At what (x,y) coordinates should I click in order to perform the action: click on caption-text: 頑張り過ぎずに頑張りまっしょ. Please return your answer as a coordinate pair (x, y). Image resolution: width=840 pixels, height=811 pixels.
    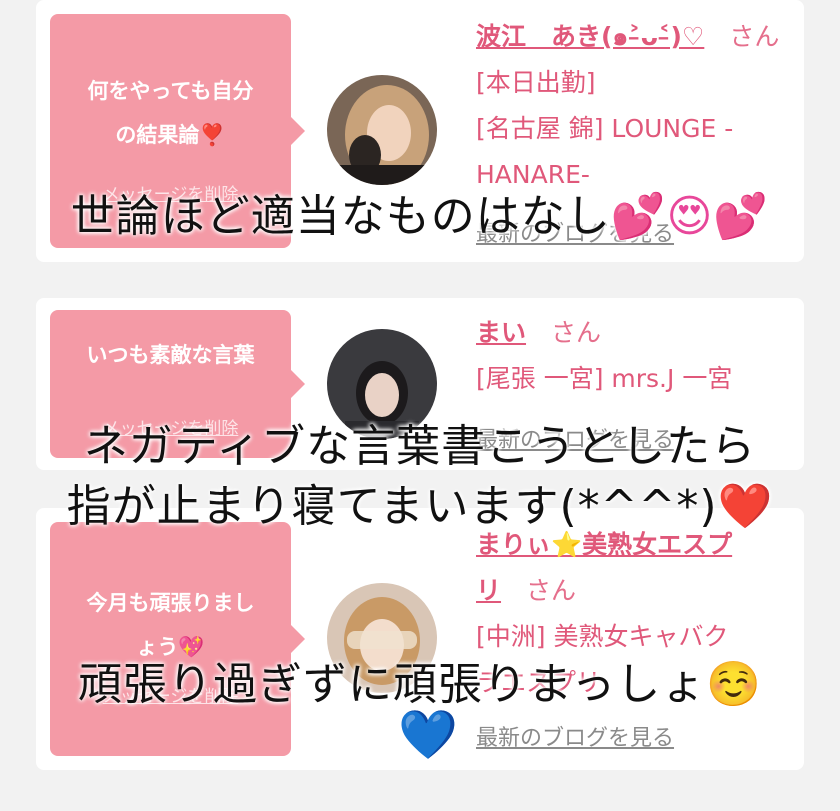
    Looking at the image, I should click on (392, 684).